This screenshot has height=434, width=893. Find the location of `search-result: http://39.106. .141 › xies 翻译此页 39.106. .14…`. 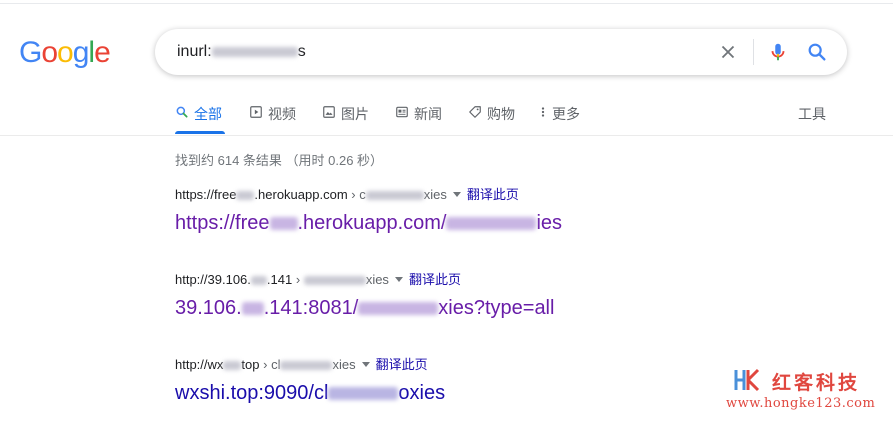

search-result: http://39.106. .141 › xies 翻译此页 39.106. .14… is located at coordinates (364, 295).